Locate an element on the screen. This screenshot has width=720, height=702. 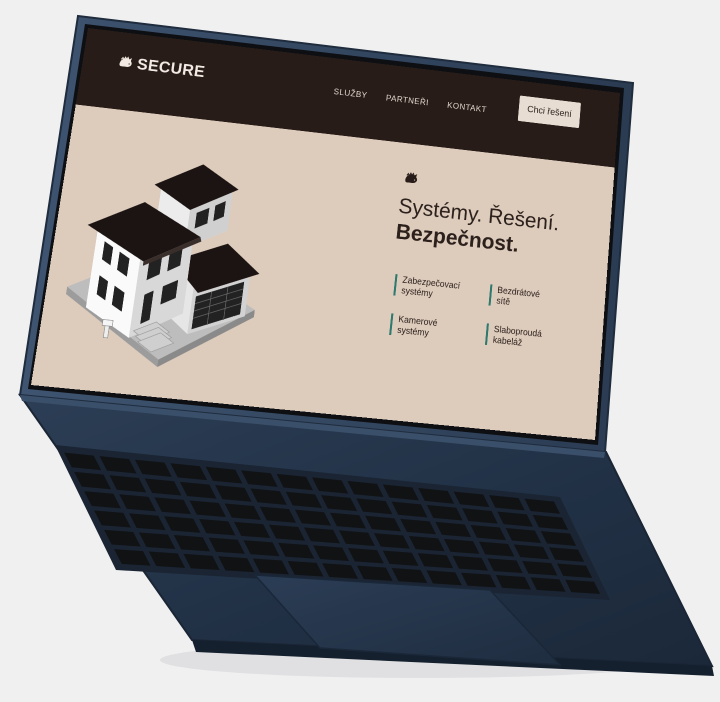
hedgehog-icon is located at coordinates (411, 179).